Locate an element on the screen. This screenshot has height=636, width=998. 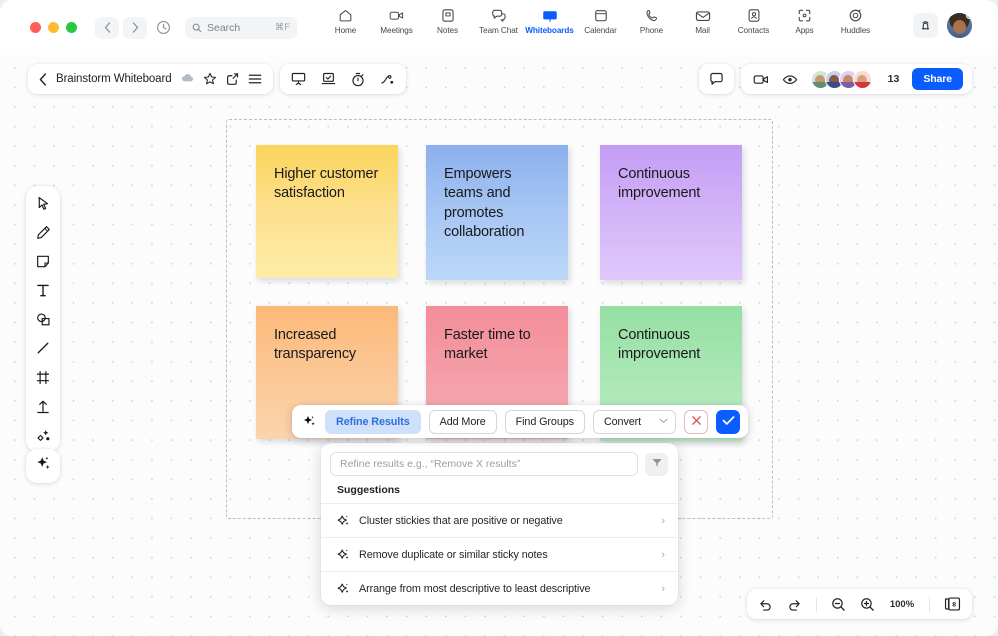
maximize-window-button is located at coordinates (71, 27).